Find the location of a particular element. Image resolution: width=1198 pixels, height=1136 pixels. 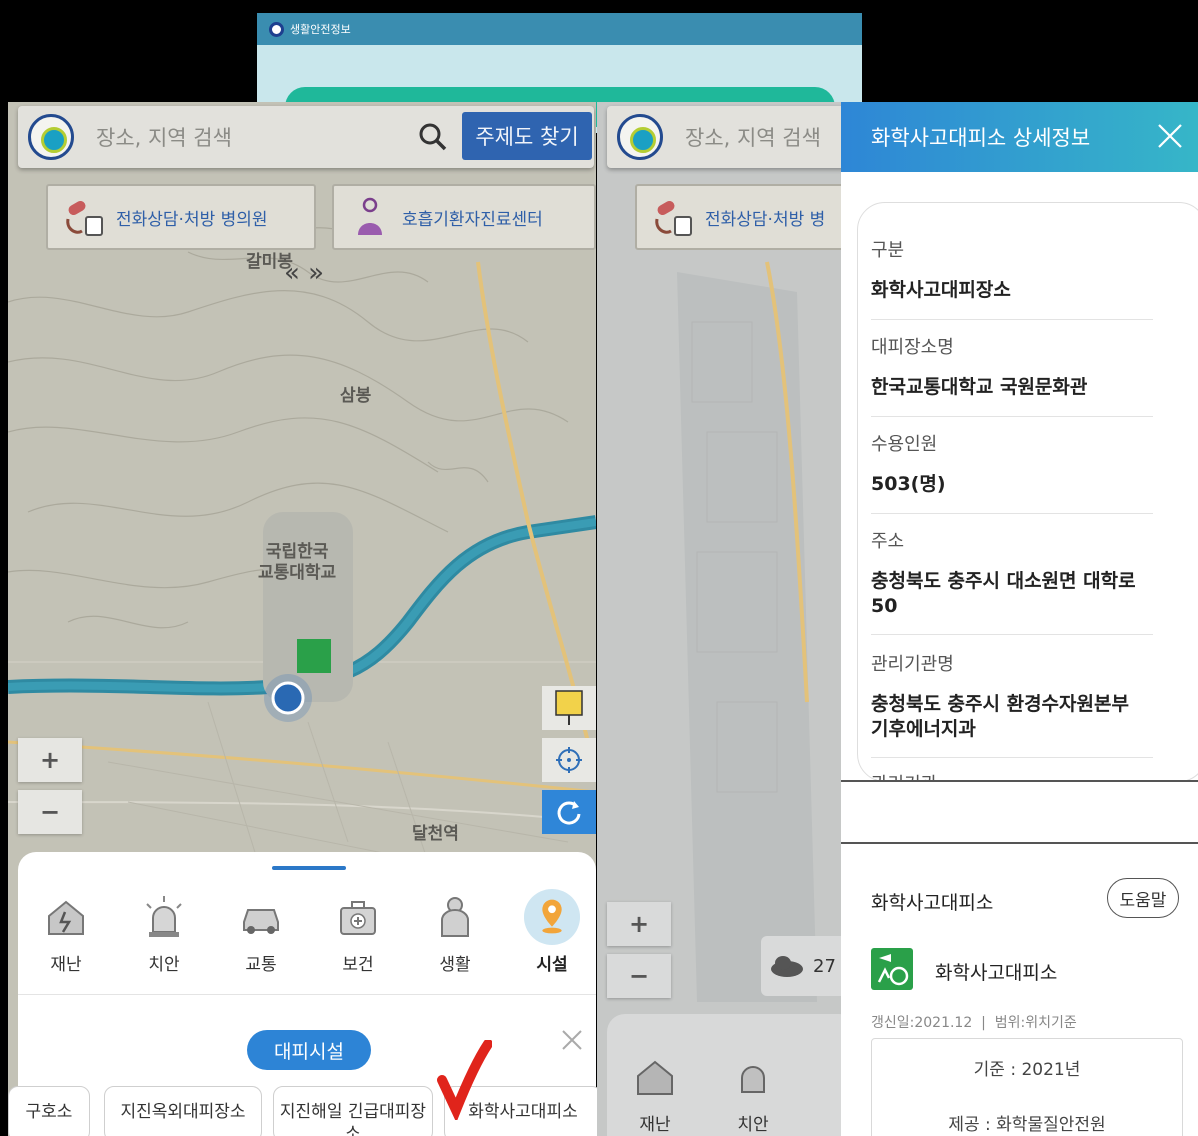

chip-label: 호흡기환자진료센터 is located at coordinates (472, 219).